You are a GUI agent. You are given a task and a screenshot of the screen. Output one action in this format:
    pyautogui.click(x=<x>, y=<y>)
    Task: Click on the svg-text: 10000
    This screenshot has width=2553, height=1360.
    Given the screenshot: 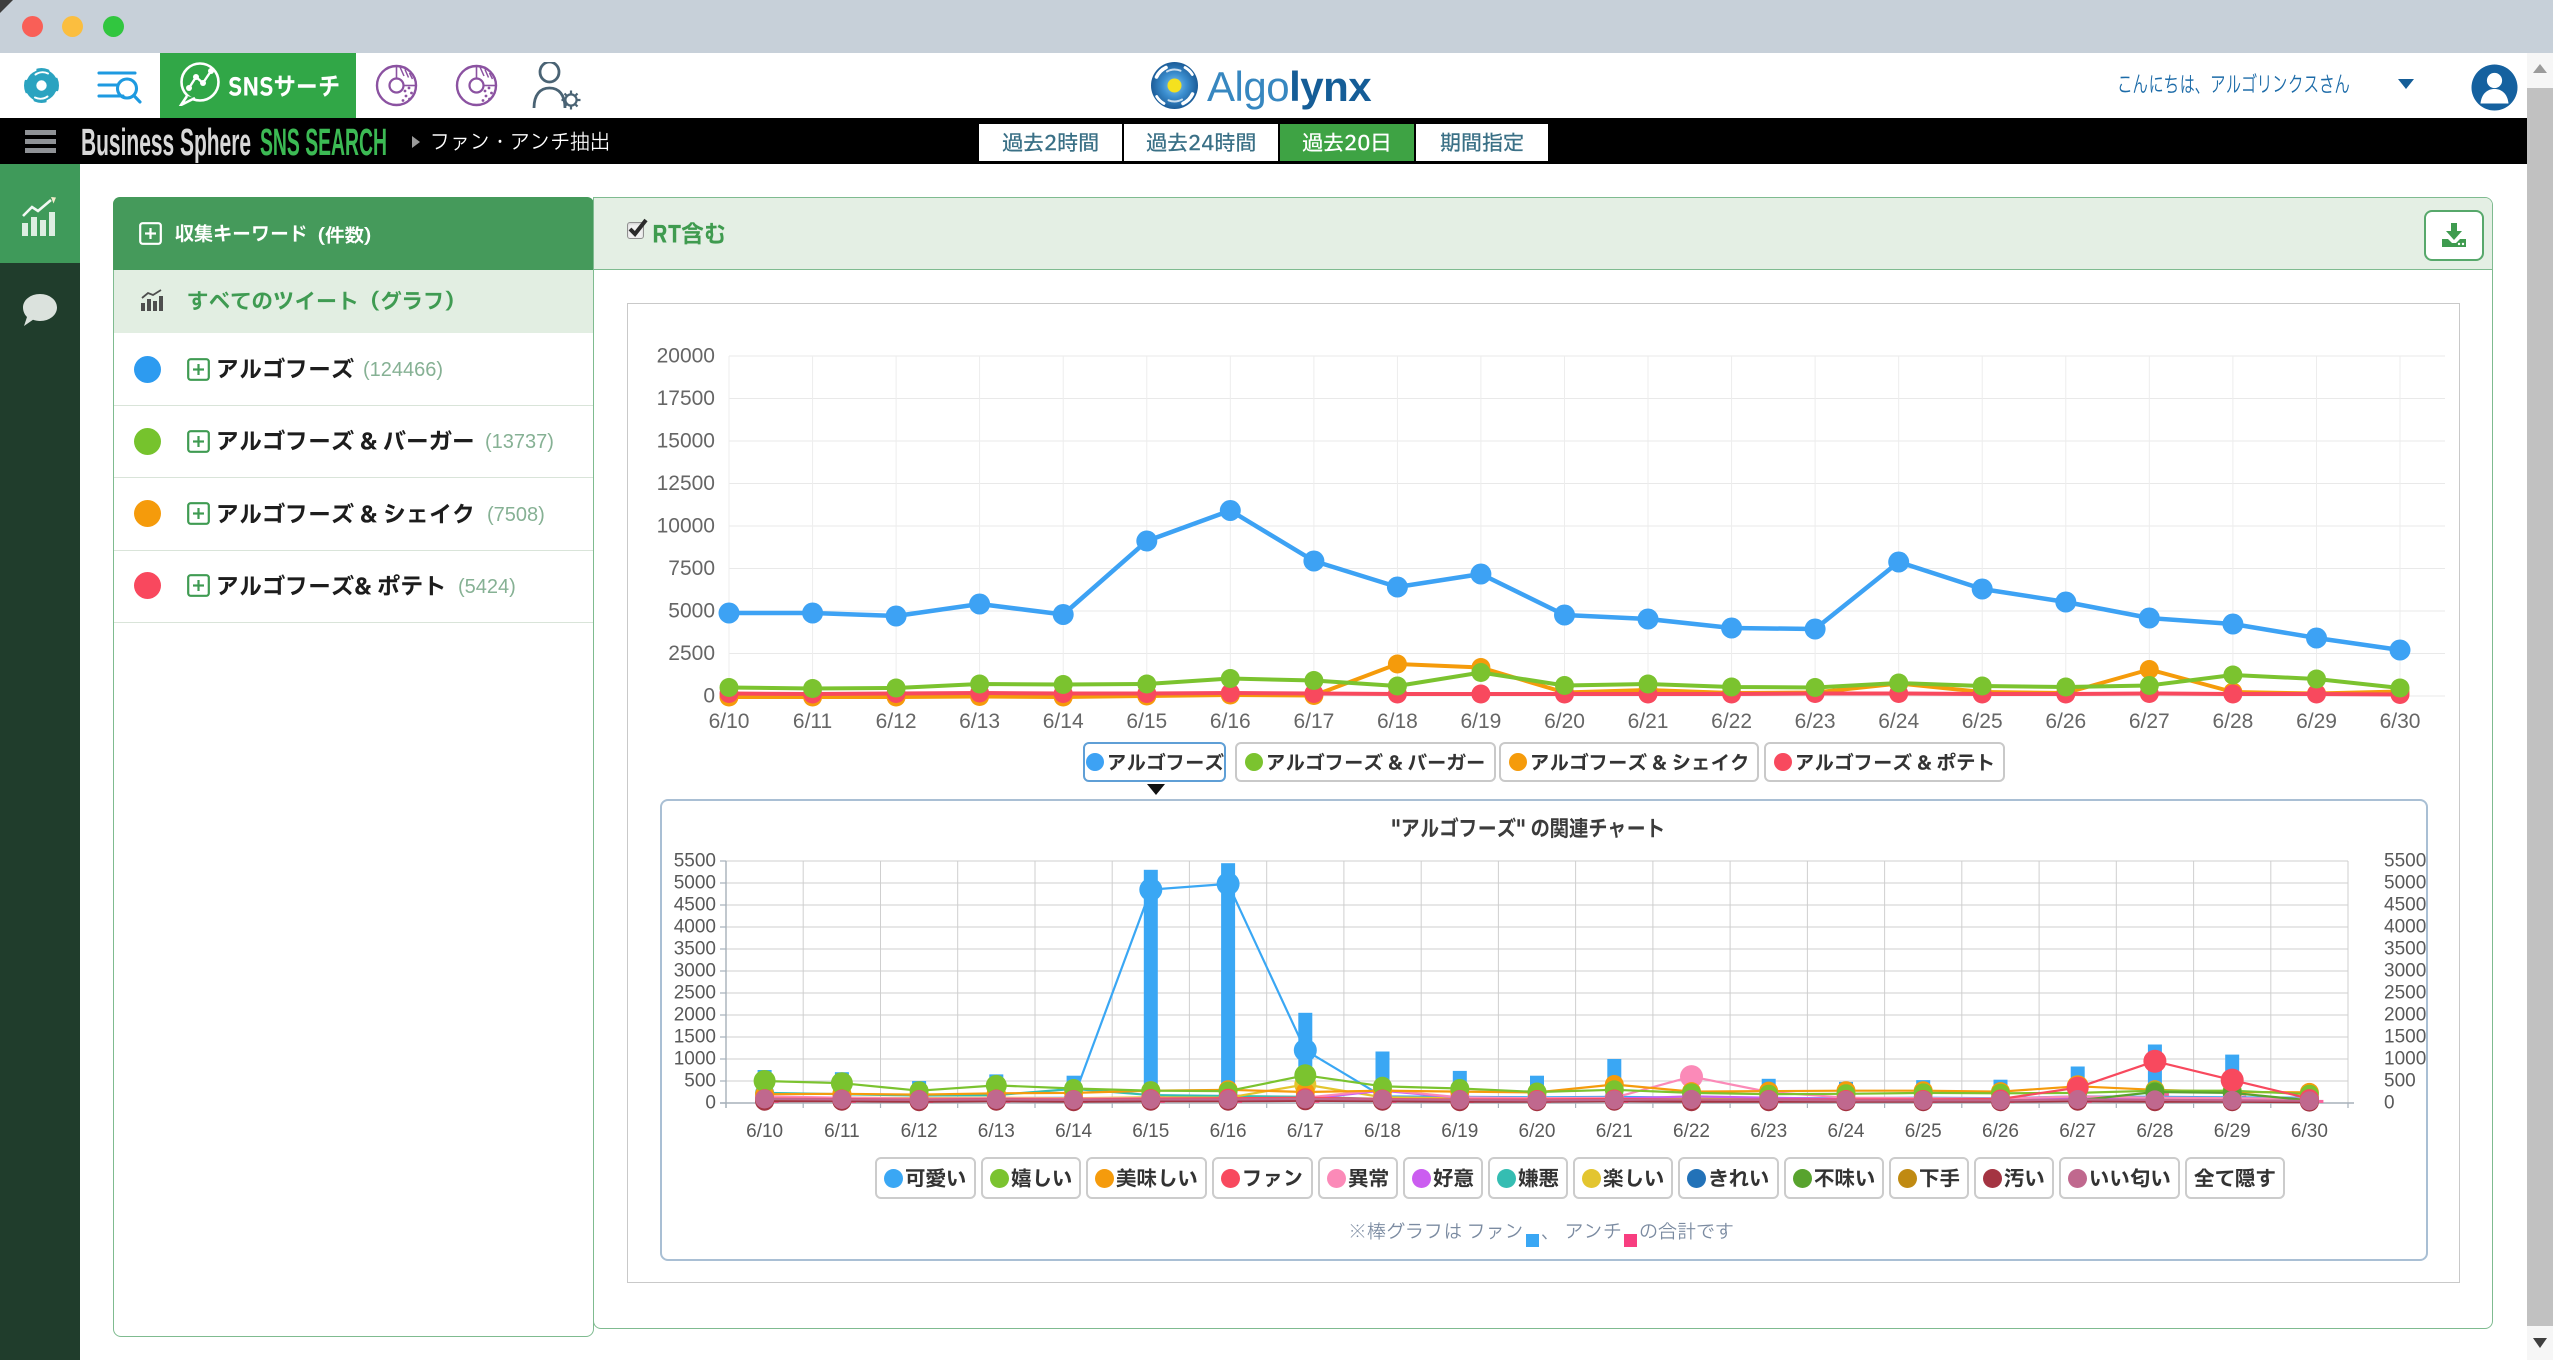 What is the action you would take?
    pyautogui.click(x=686, y=526)
    